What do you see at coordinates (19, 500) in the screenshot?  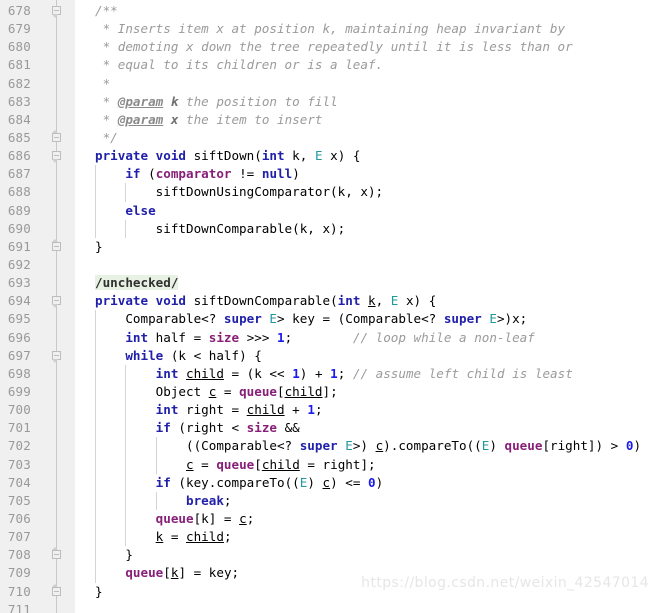 I see `line-number: 705` at bounding box center [19, 500].